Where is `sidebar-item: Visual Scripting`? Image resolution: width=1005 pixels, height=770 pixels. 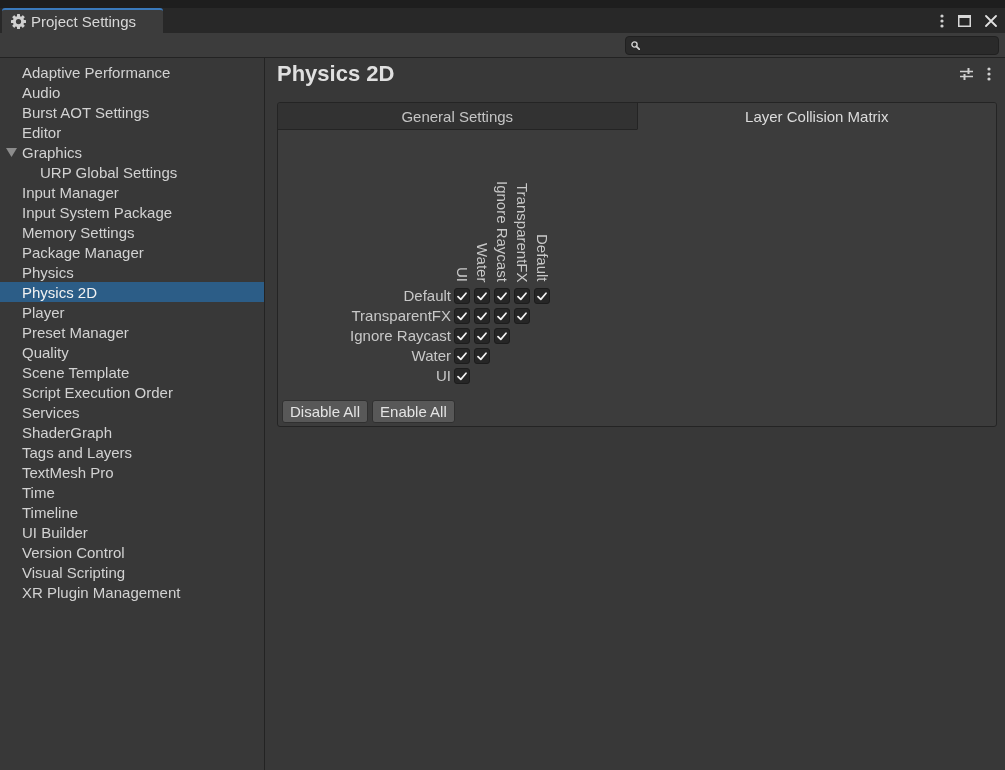 sidebar-item: Visual Scripting is located at coordinates (132, 572).